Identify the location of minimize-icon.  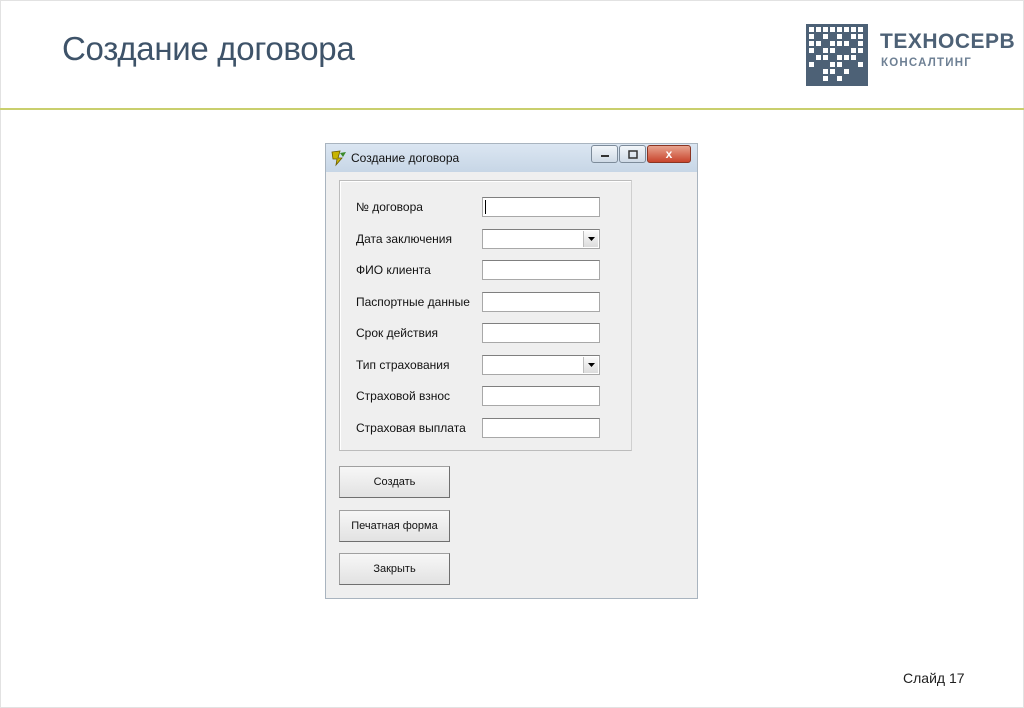
(604, 156).